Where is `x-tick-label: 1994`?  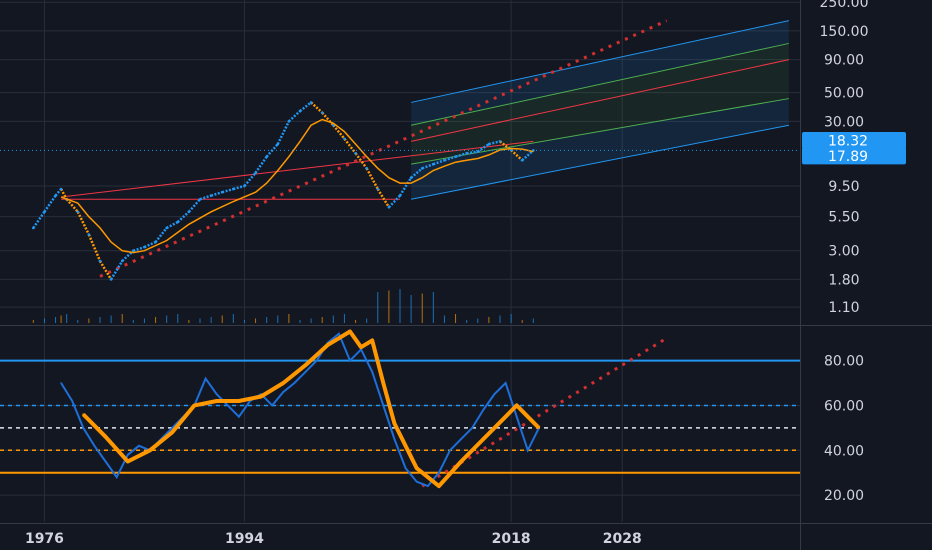
x-tick-label: 1994 is located at coordinates (244, 539).